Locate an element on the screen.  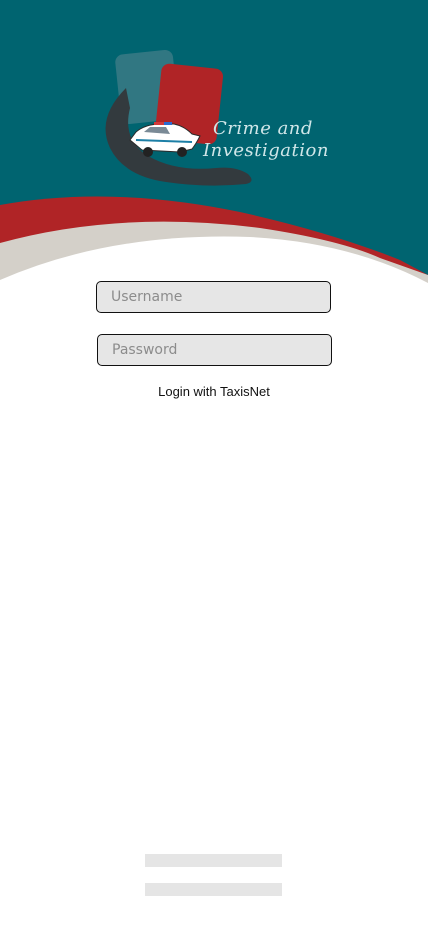
logo-text-line2: Investigation is located at coordinates (266, 150).